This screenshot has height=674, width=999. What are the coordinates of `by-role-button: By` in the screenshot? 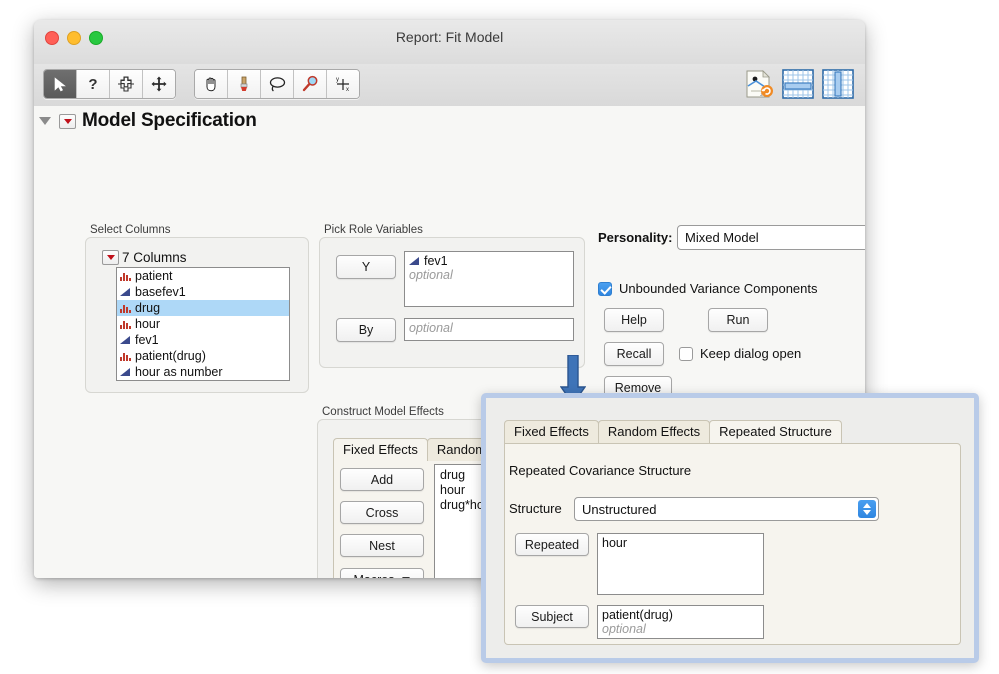 It's located at (366, 330).